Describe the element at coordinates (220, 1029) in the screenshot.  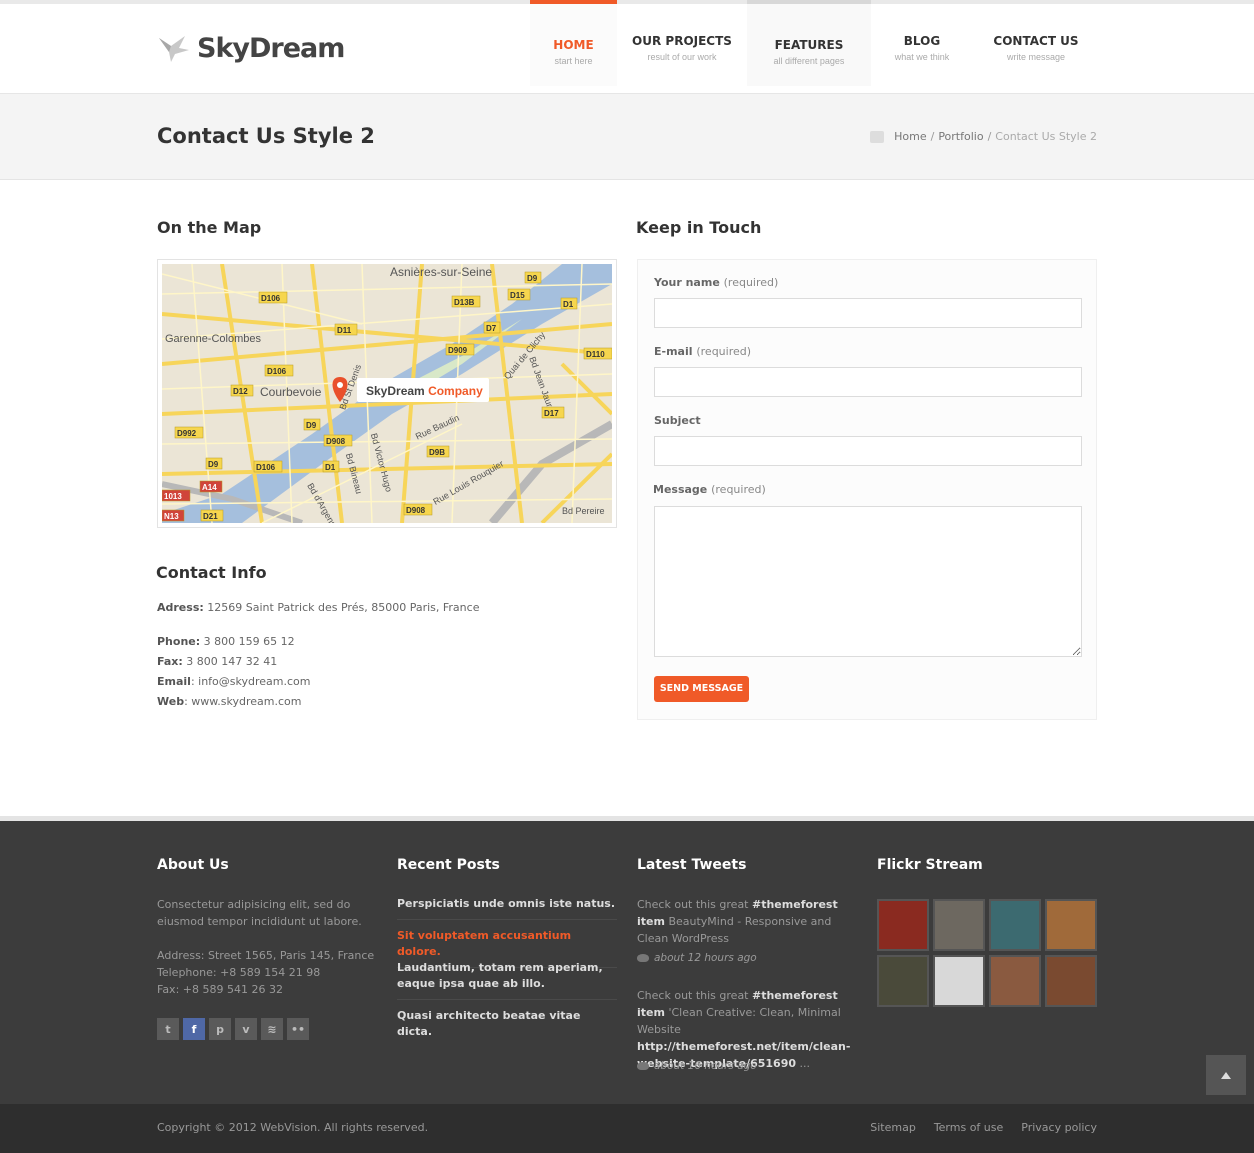
I see `pinterest-icon: p` at that location.